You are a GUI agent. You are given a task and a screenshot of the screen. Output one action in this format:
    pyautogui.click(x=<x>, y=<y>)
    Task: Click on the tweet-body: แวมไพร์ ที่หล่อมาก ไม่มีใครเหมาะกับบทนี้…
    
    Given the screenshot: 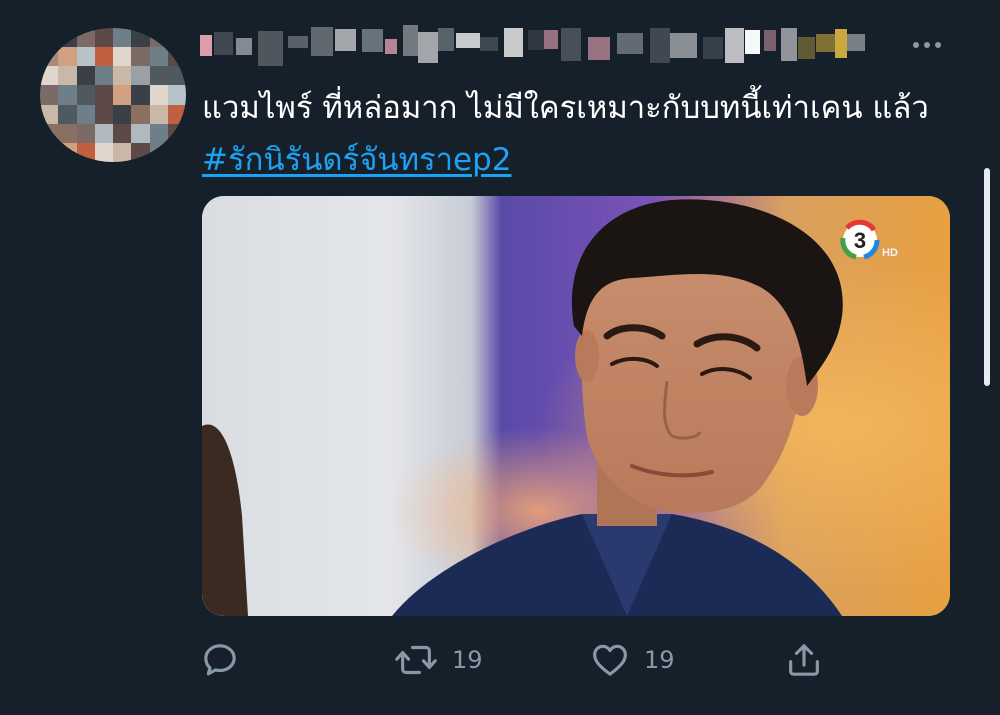 What is the action you would take?
    pyautogui.click(x=565, y=108)
    